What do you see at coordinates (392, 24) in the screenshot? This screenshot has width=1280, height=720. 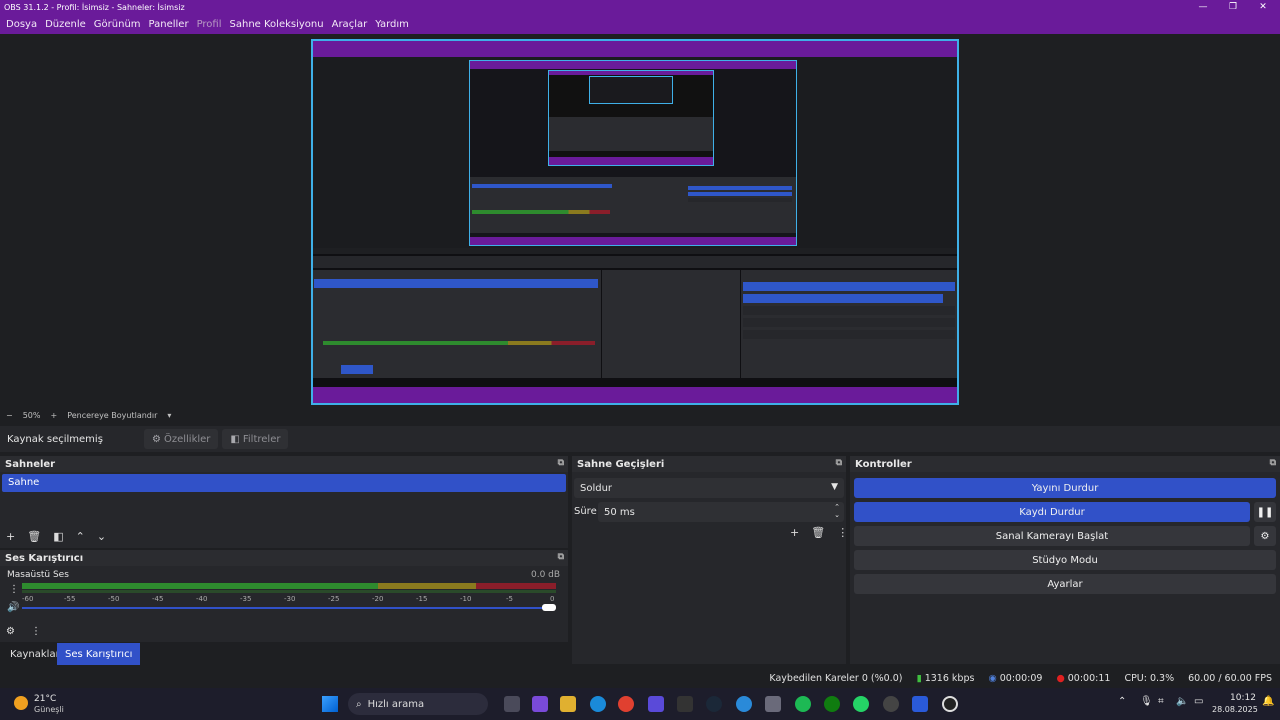 I see `menu-help: Yardım` at bounding box center [392, 24].